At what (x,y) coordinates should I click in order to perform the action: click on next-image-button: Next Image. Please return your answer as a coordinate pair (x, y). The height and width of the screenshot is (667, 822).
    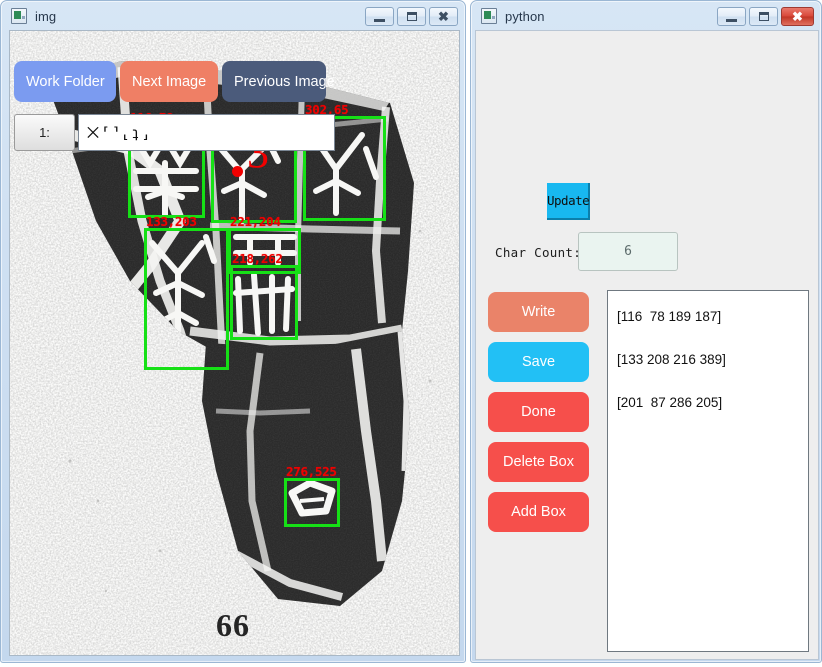
    Looking at the image, I should click on (169, 81).